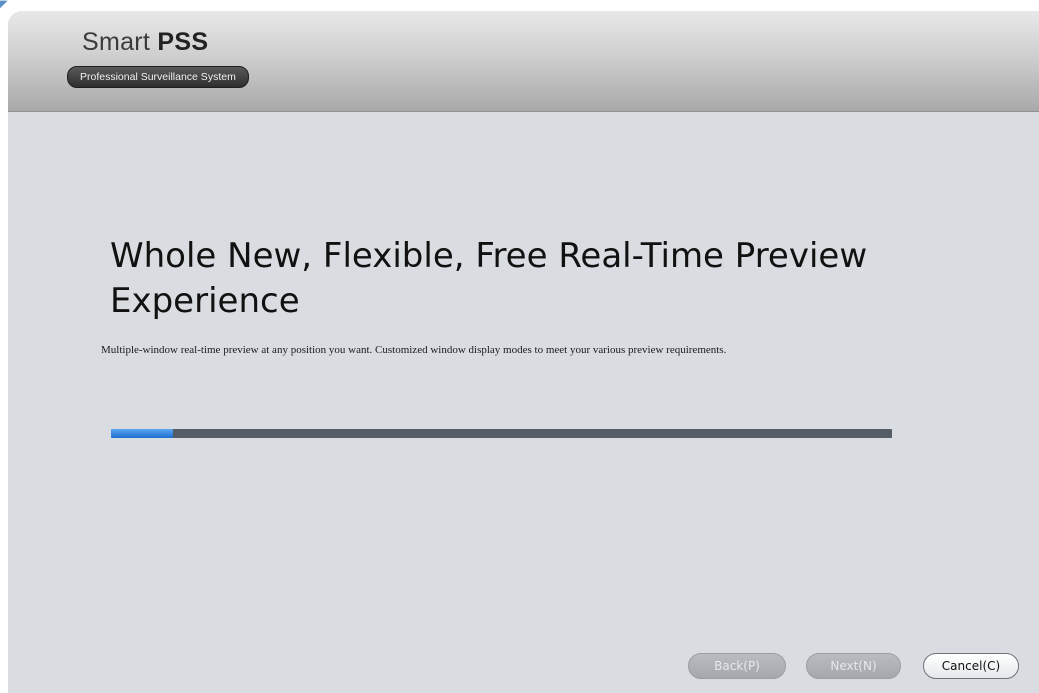 This screenshot has height=693, width=1039. What do you see at coordinates (142, 433) in the screenshot?
I see `progress-bar-fill` at bounding box center [142, 433].